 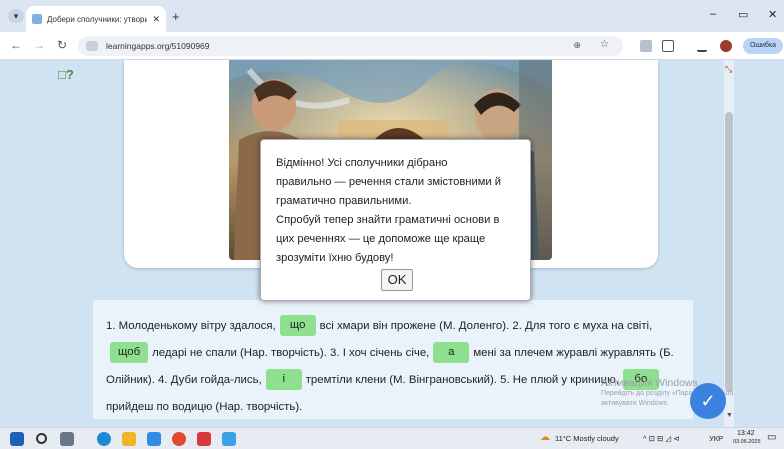 I want to click on weather-icon: ☁, so click(x=545, y=437).